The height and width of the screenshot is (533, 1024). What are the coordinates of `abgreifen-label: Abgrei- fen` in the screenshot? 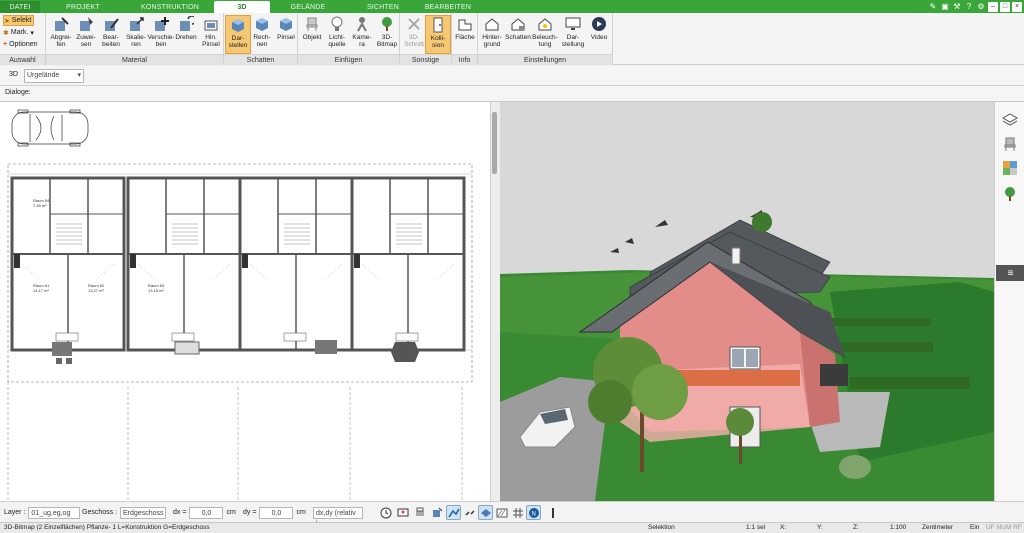 It's located at (61, 41).